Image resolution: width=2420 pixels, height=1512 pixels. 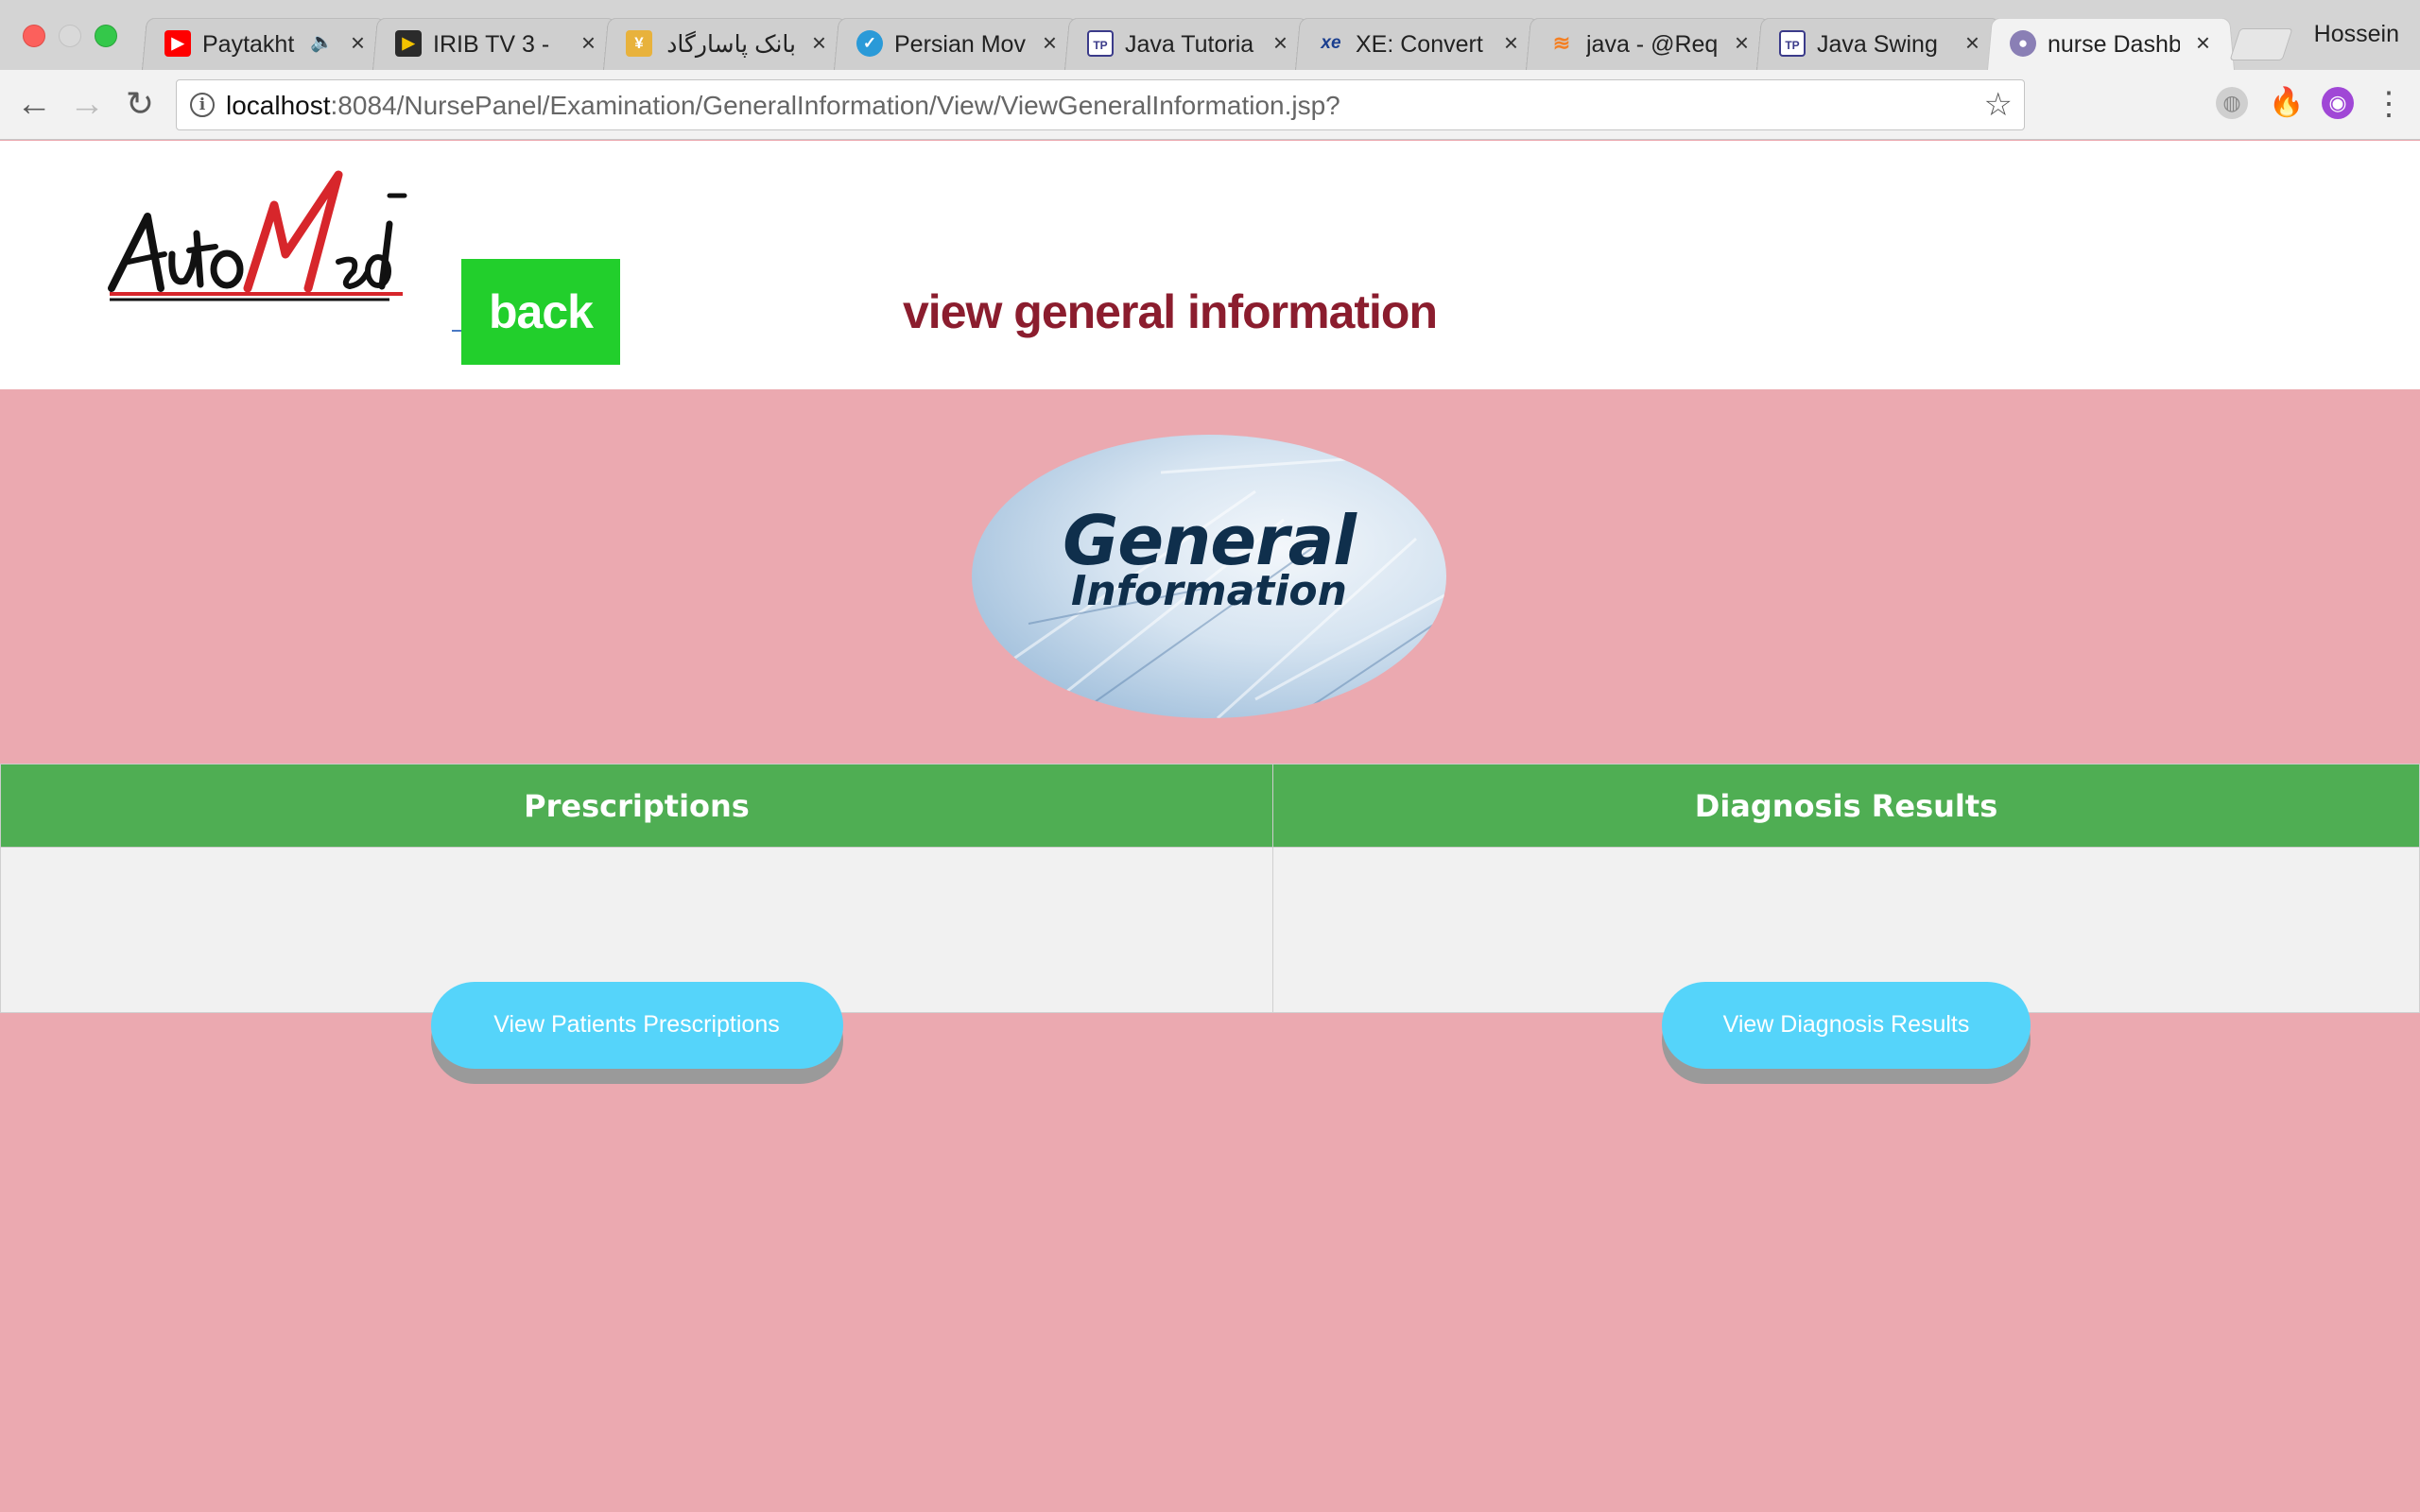 I want to click on speaker-icon: 🔈, so click(x=322, y=42).